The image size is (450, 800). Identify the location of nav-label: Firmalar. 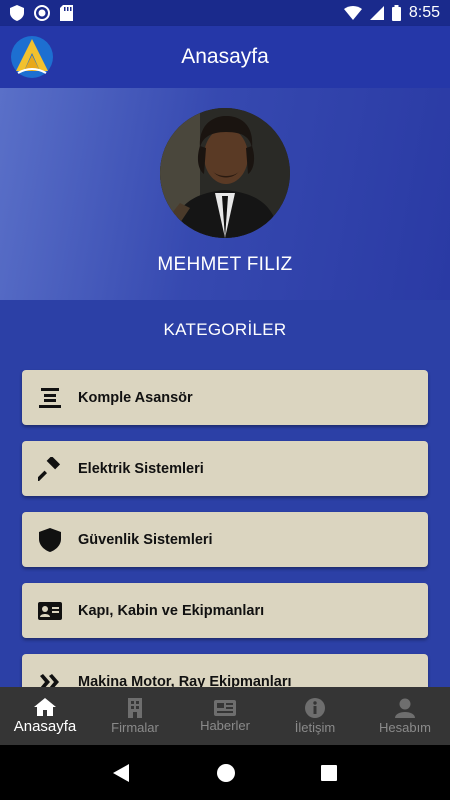
(135, 727).